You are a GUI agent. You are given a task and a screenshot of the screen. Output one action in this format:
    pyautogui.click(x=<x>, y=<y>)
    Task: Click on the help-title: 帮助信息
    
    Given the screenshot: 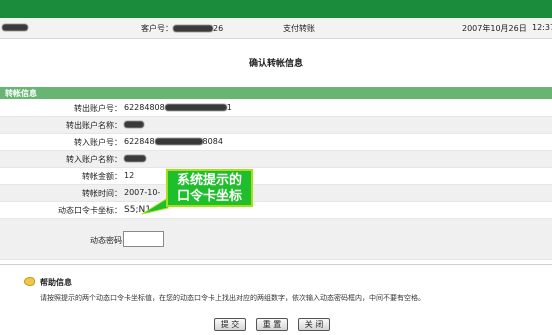 What is the action you would take?
    pyautogui.click(x=56, y=282)
    